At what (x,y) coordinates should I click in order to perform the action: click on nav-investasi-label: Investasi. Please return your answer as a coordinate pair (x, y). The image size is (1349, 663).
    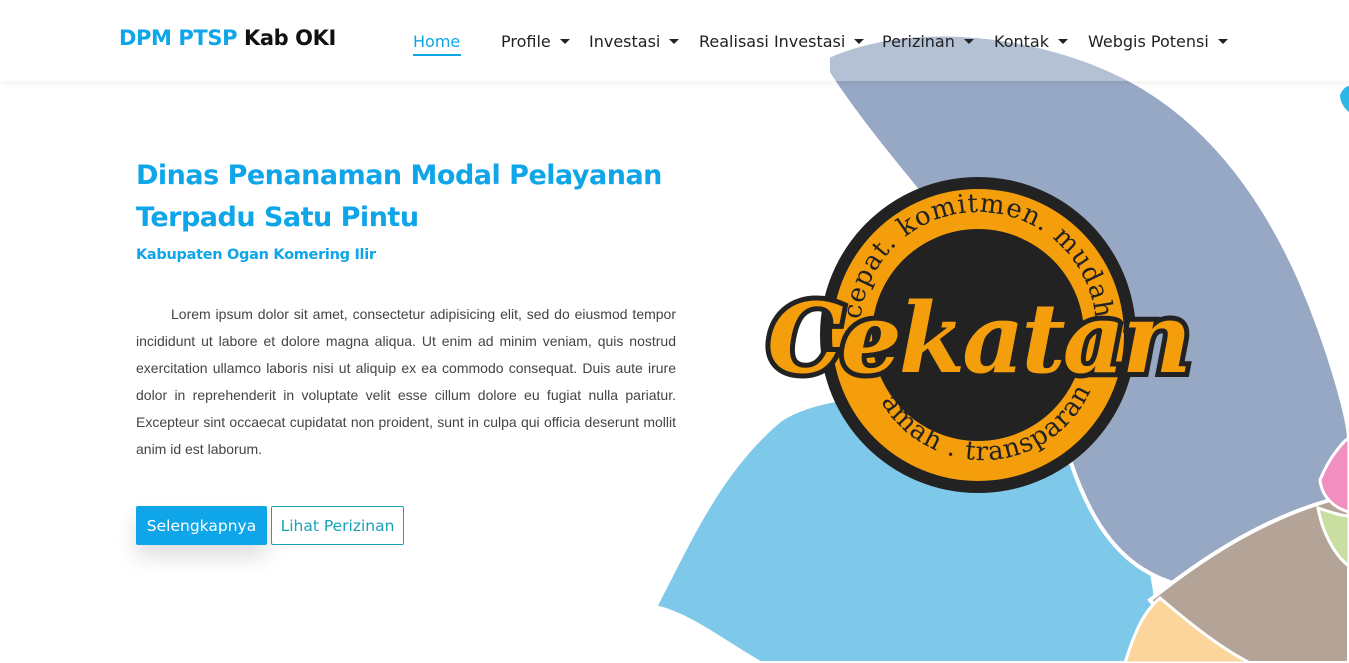
    Looking at the image, I should click on (625, 41).